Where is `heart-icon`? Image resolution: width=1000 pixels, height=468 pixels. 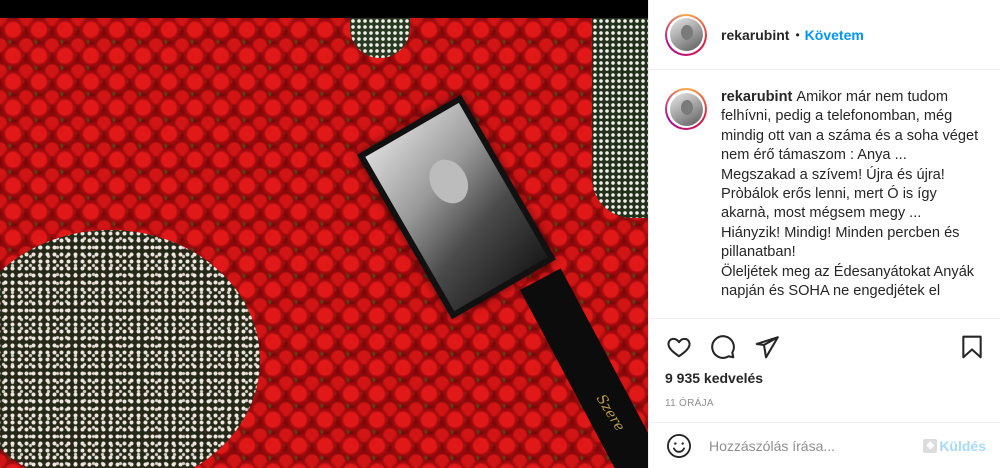
heart-icon is located at coordinates (679, 347).